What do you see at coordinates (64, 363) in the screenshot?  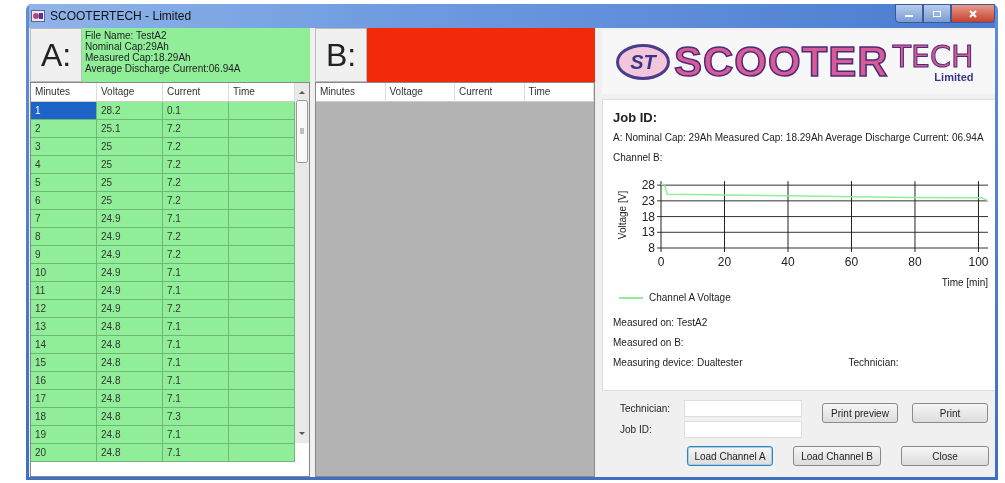 I see `table-cell: 15` at bounding box center [64, 363].